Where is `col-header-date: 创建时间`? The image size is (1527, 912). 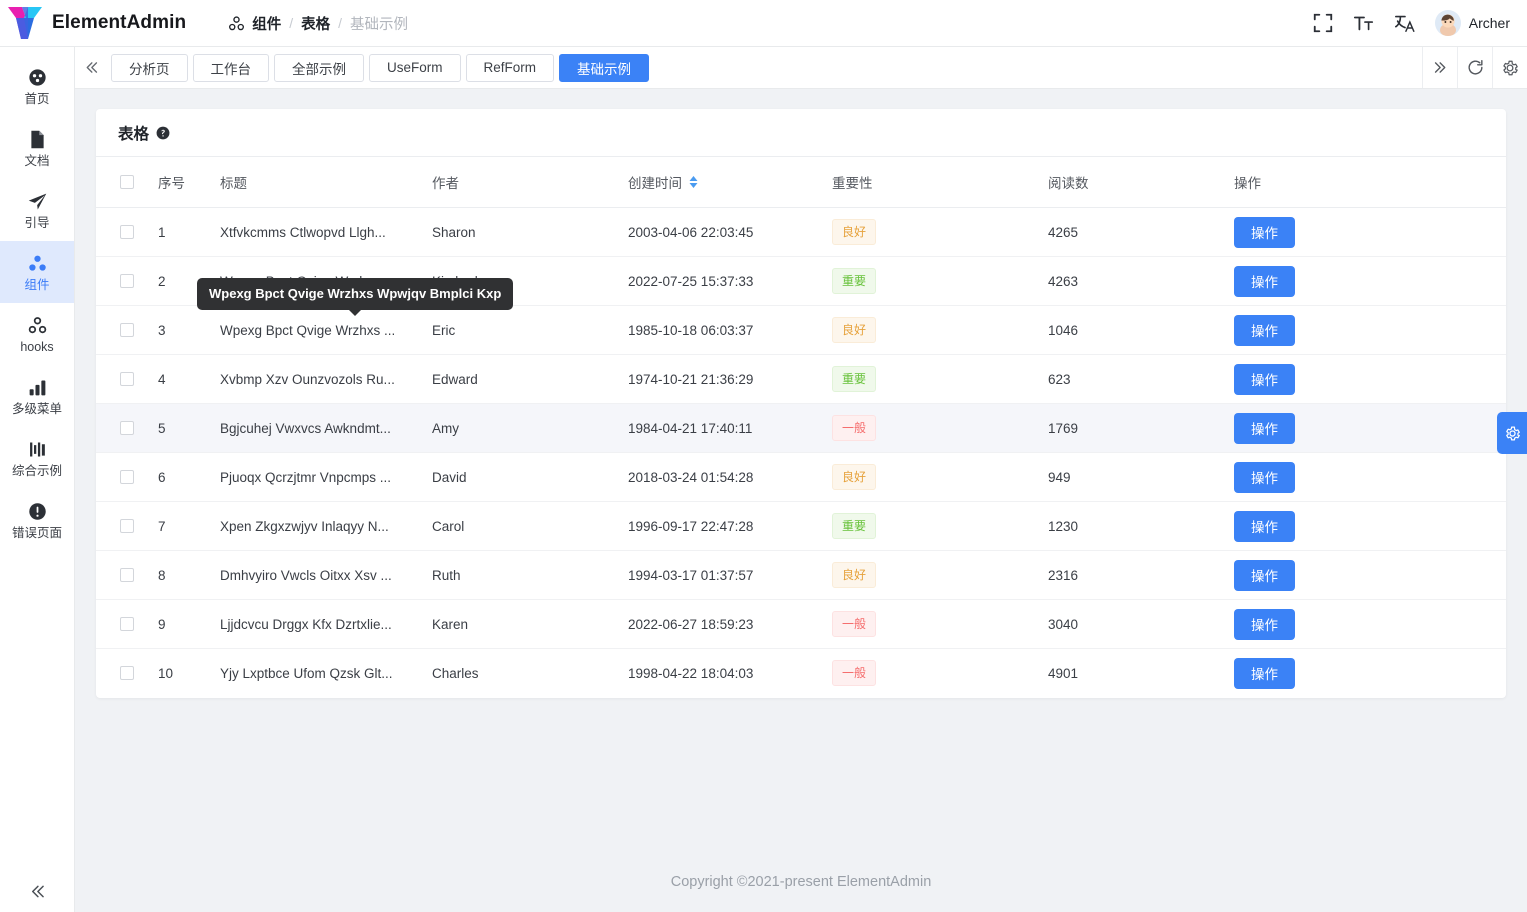 col-header-date: 创建时间 is located at coordinates (730, 182).